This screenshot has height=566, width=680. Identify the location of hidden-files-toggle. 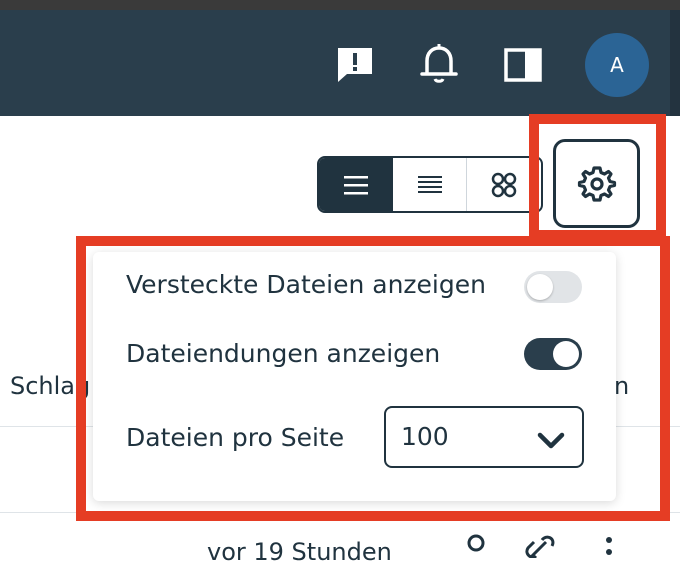
(553, 287).